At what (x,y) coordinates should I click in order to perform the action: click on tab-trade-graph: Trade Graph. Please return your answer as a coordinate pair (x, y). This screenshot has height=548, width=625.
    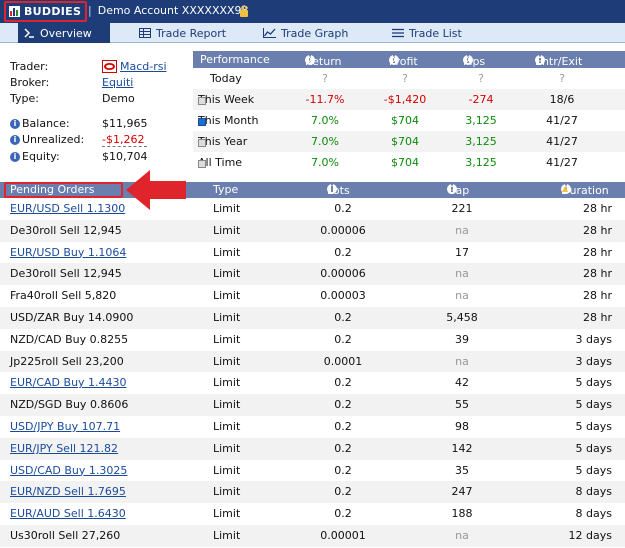
    Looking at the image, I should click on (305, 33).